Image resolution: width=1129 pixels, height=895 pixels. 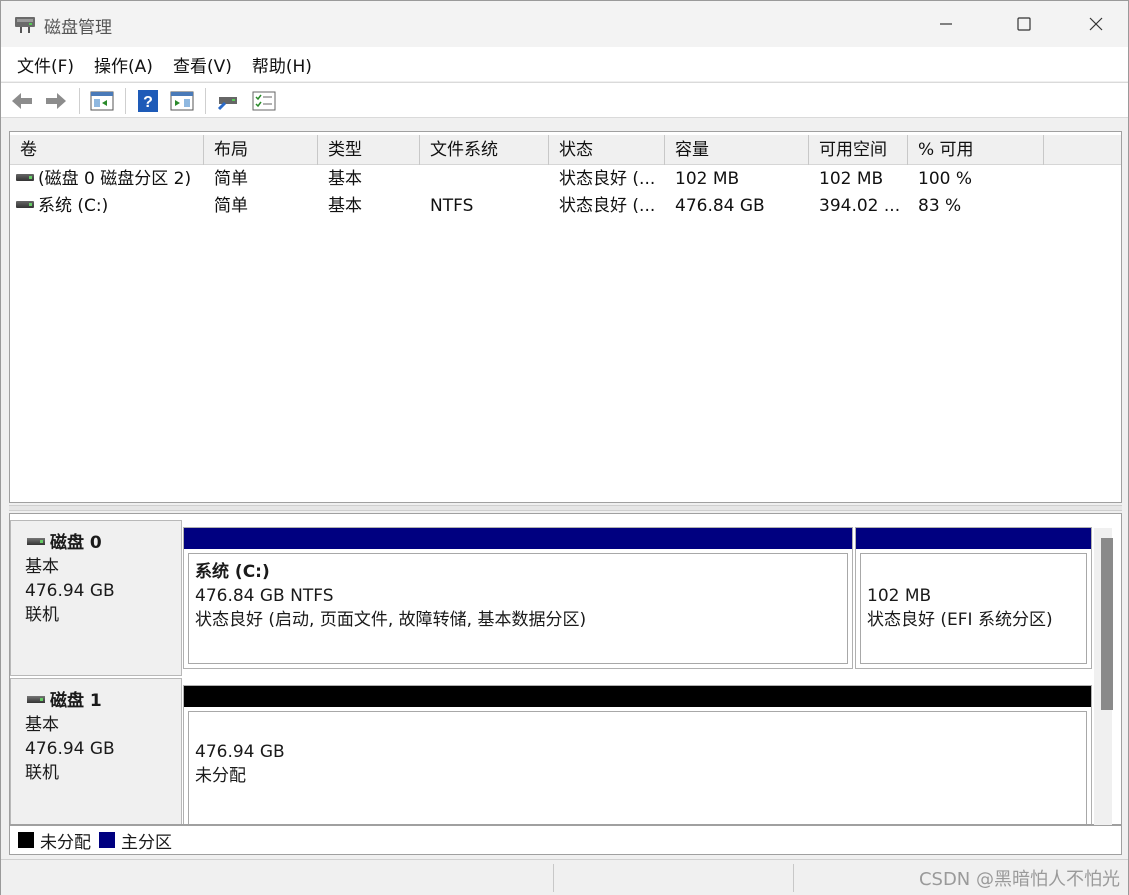 What do you see at coordinates (391, 620) in the screenshot?
I see `partition-status: 状态良好 (启动, 页面文件, 故障转储, 基本数据分区)` at bounding box center [391, 620].